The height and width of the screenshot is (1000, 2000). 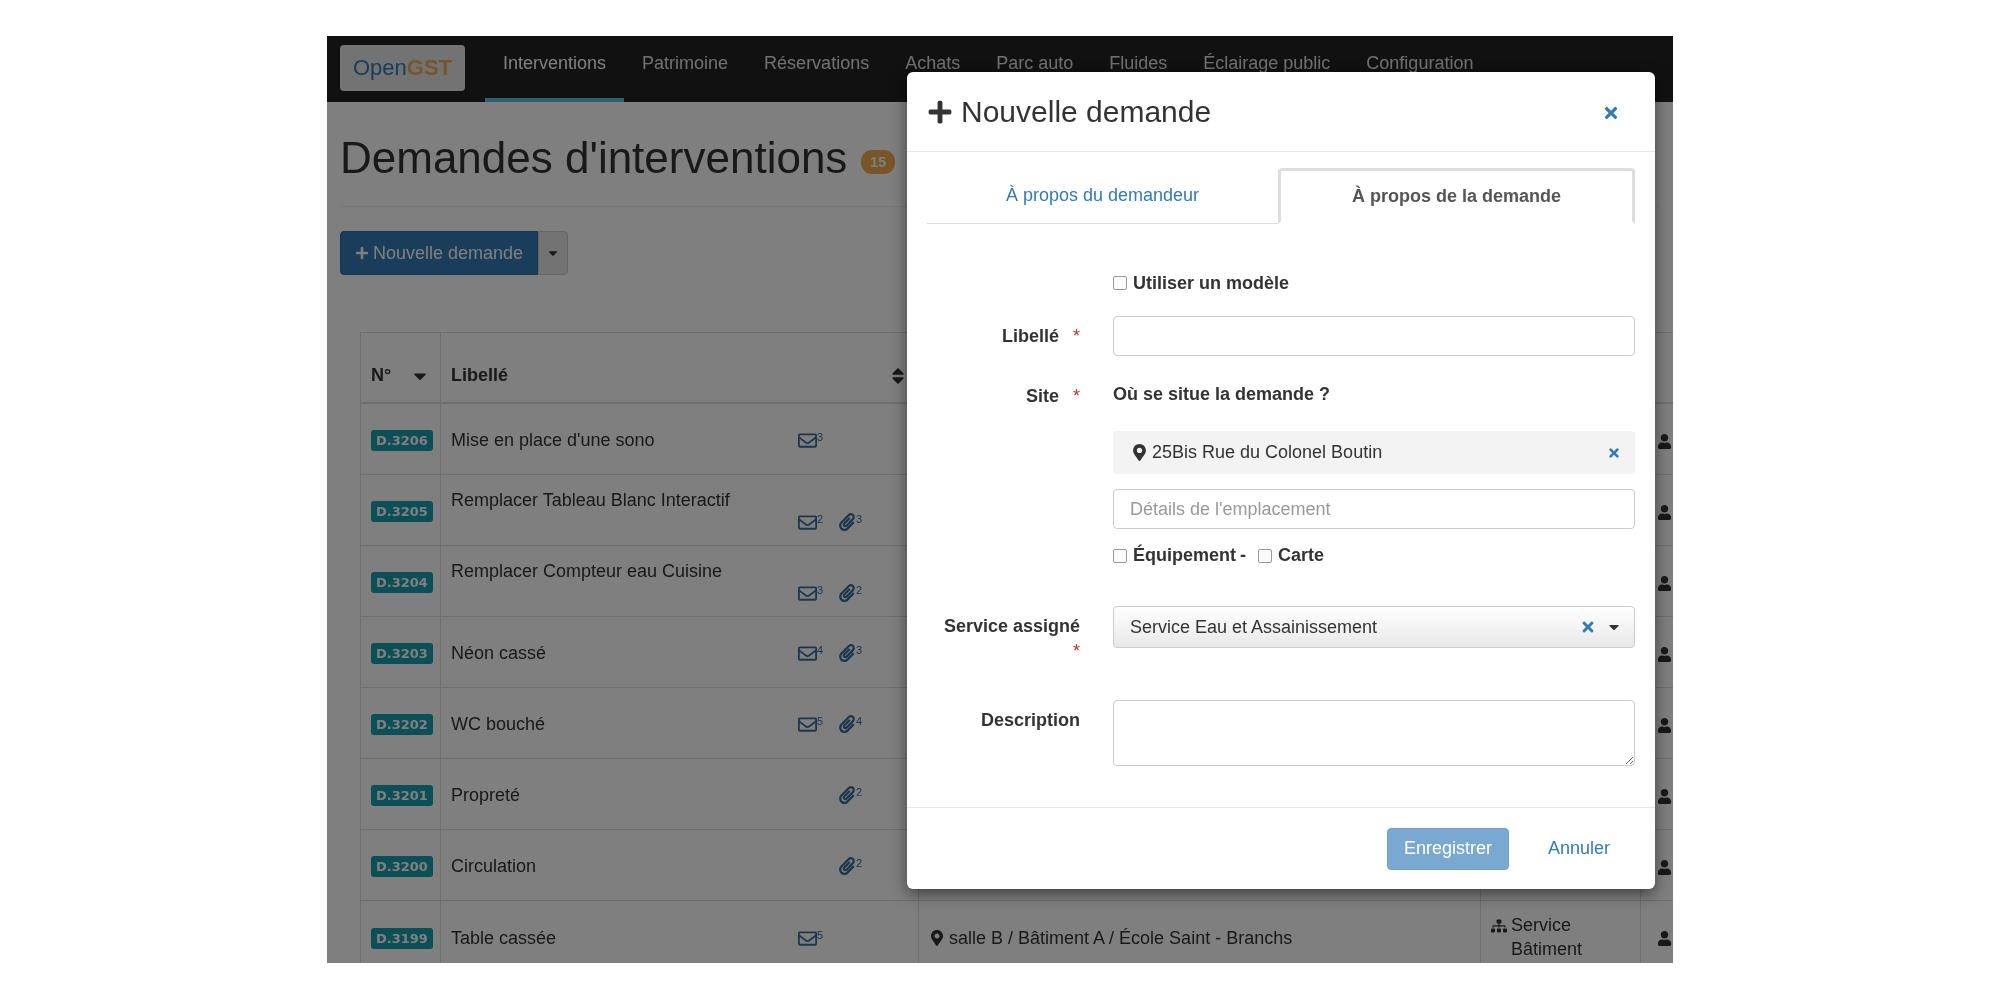 What do you see at coordinates (590, 571) in the screenshot?
I see `request-title: Remplacer Compteur eau Cuisine` at bounding box center [590, 571].